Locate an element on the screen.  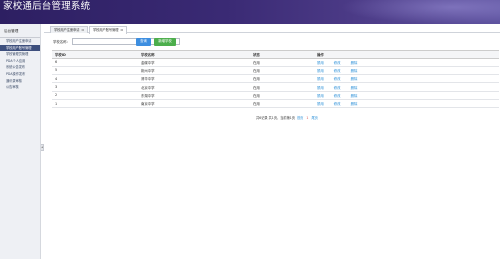
tab-label: 学校用户注册申请 is located at coordinates (67, 30).